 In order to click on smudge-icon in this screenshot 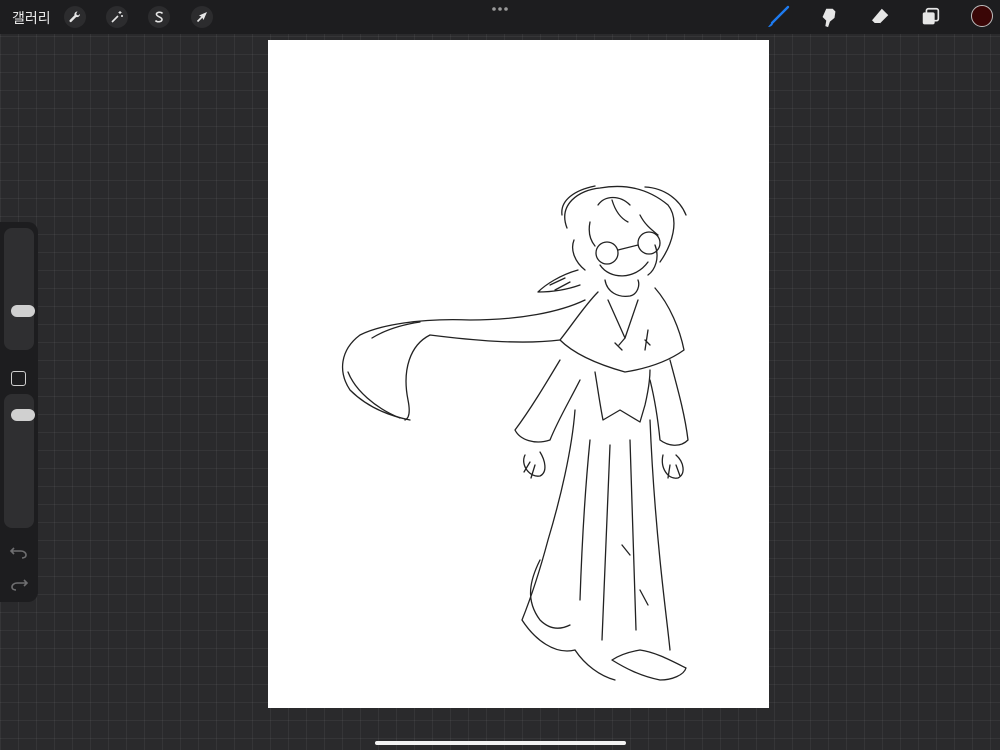, I will do `click(829, 17)`.